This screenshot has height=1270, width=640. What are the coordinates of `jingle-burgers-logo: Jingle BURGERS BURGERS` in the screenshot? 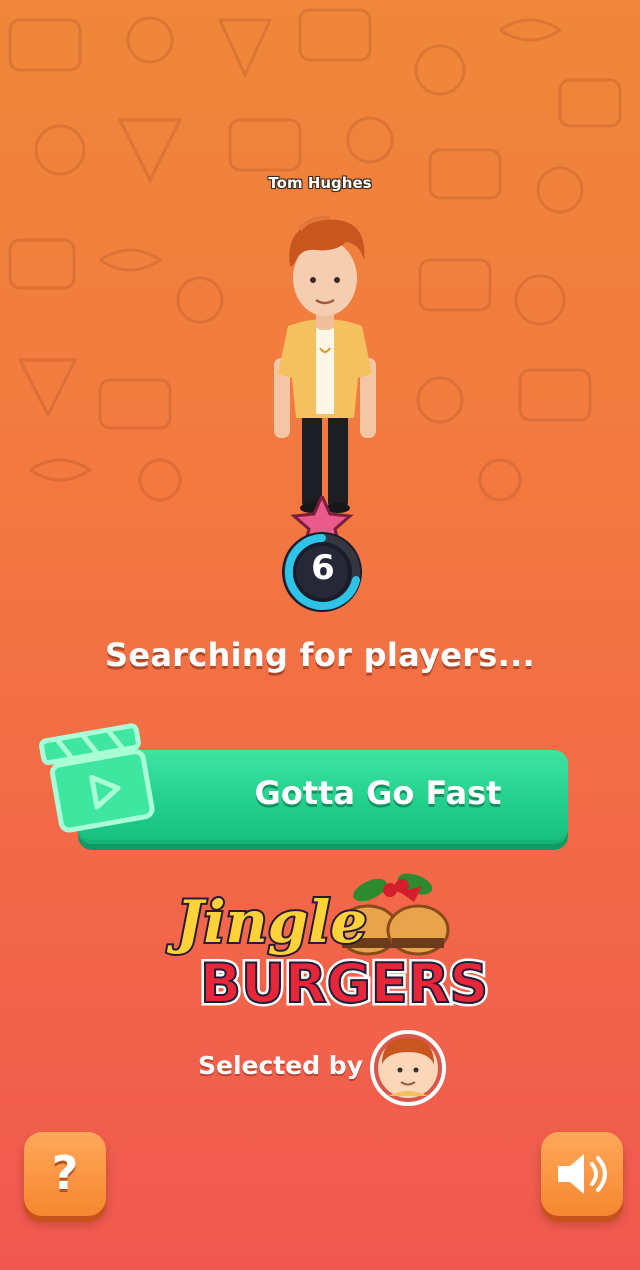 It's located at (327, 946).